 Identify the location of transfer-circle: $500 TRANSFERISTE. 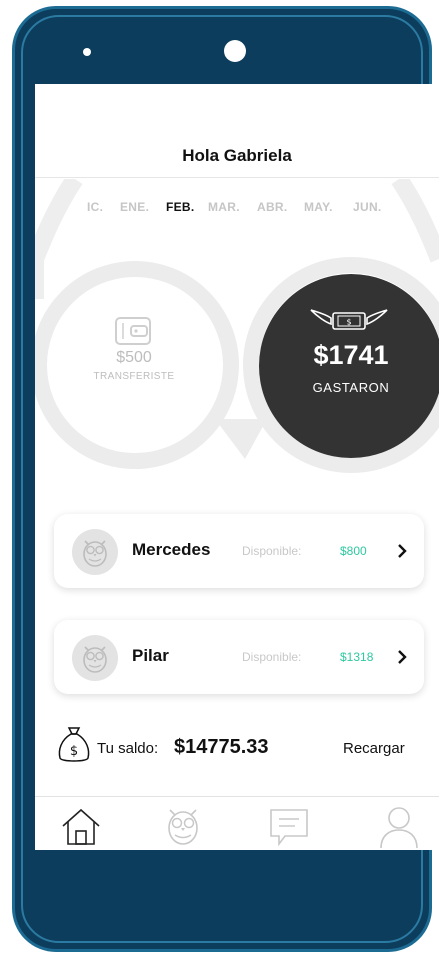
(134, 364).